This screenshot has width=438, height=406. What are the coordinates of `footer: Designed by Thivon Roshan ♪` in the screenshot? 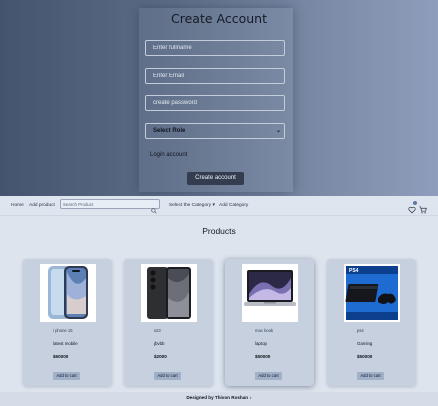 It's located at (219, 399).